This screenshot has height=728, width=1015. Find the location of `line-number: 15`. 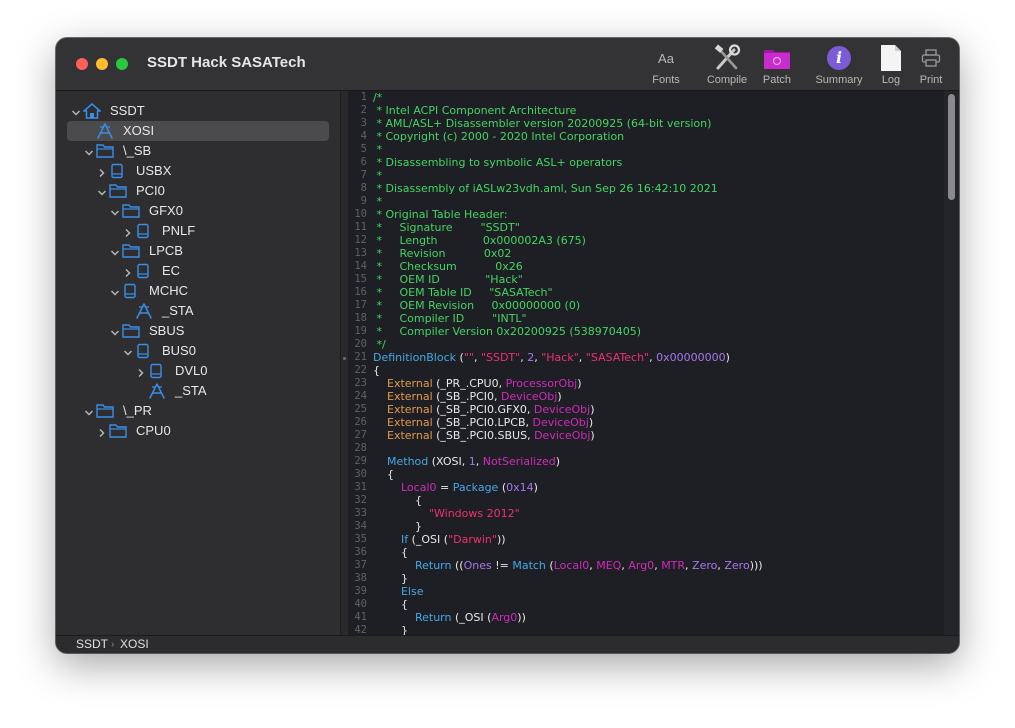

line-number: 15 is located at coordinates (360, 279).